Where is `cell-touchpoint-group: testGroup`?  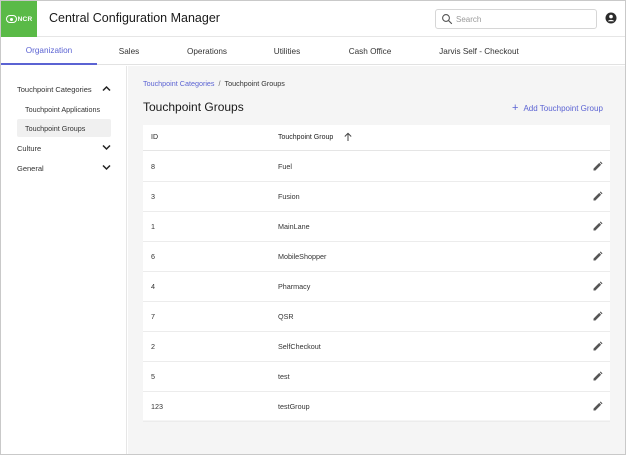
cell-touchpoint-group: testGroup is located at coordinates (294, 406).